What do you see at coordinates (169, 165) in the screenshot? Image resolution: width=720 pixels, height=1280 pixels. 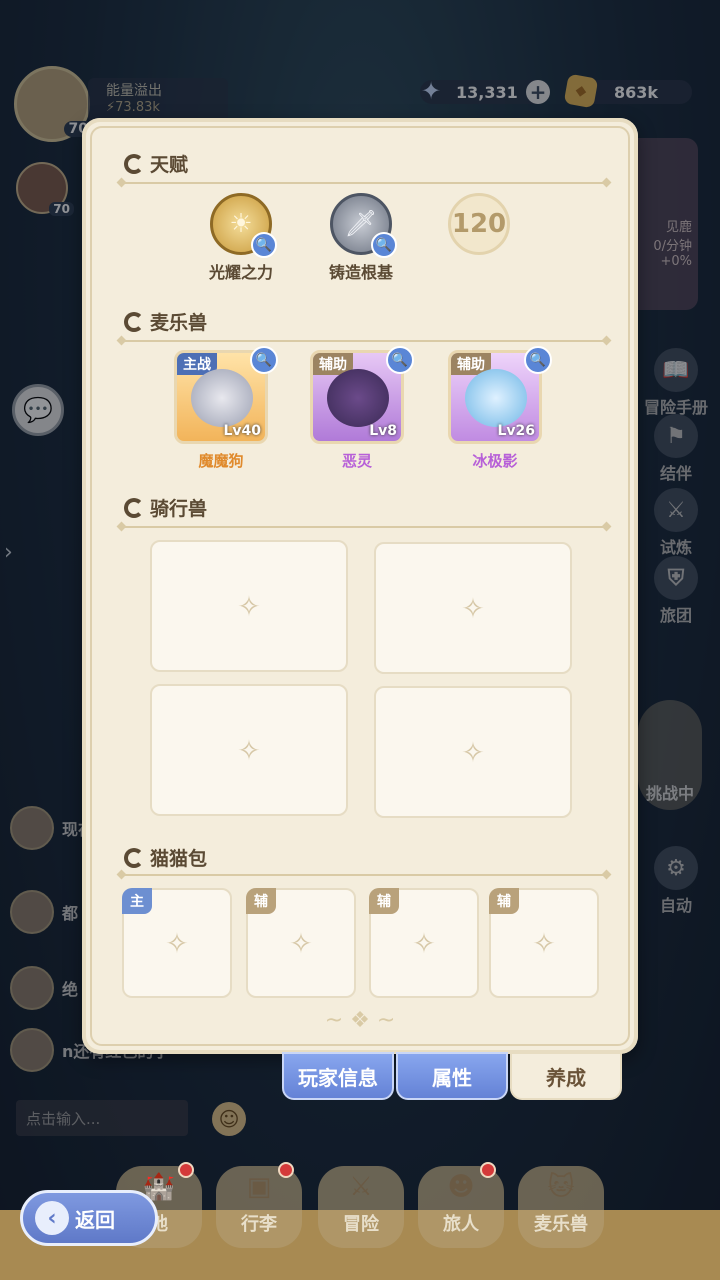 I see `talent-title-text: 天赋` at bounding box center [169, 165].